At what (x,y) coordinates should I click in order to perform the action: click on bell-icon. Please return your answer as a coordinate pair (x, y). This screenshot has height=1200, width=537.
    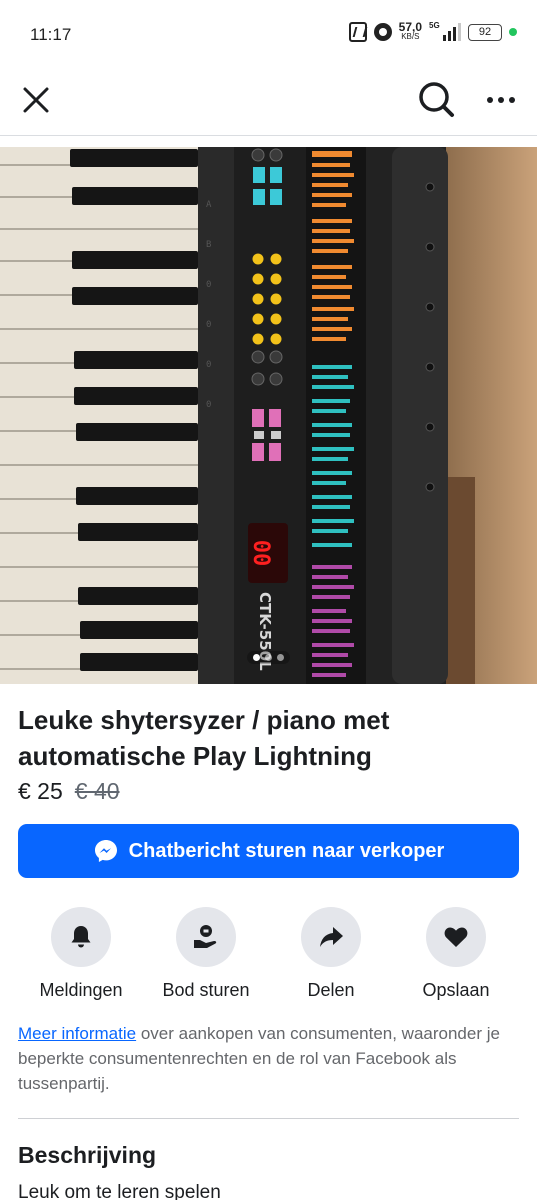
    Looking at the image, I should click on (81, 937).